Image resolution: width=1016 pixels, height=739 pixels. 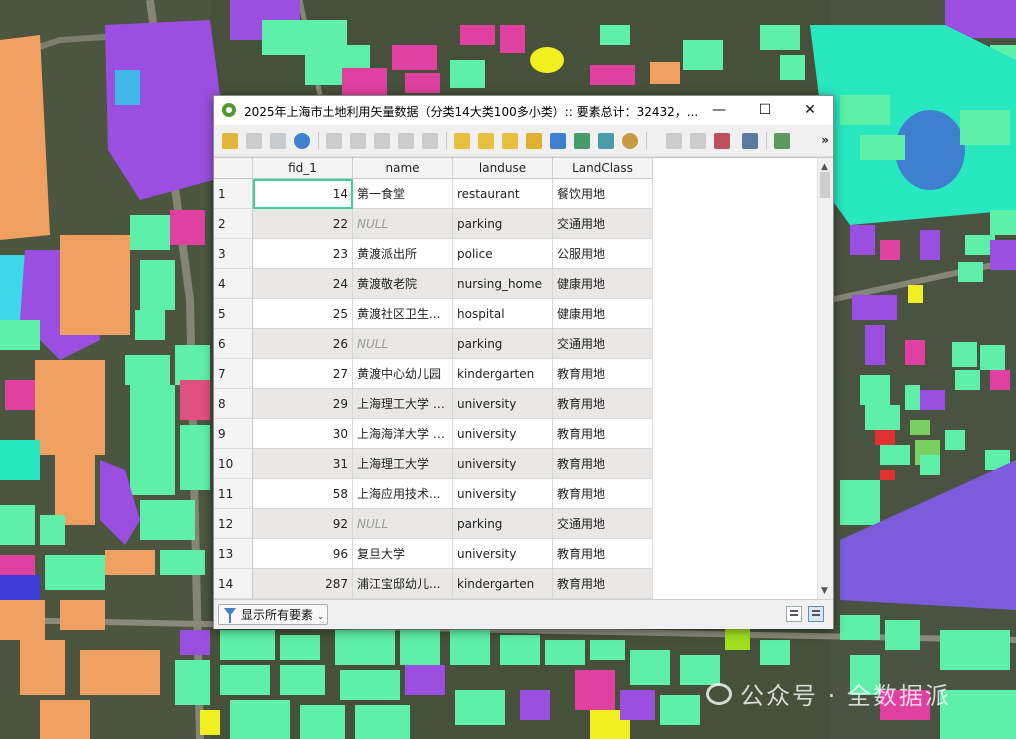 I want to click on minimize-button: —, so click(x=719, y=110).